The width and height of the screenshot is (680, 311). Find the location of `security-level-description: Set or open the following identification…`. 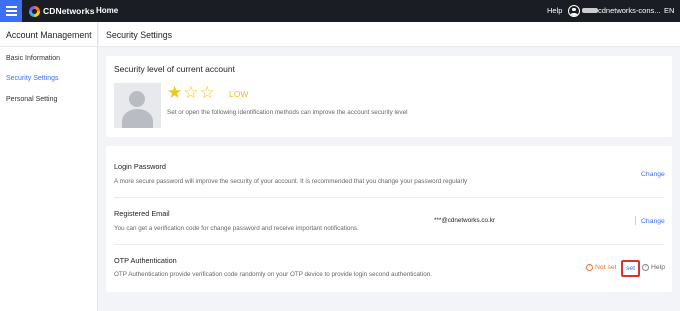

security-level-description: Set or open the following identification… is located at coordinates (287, 112).